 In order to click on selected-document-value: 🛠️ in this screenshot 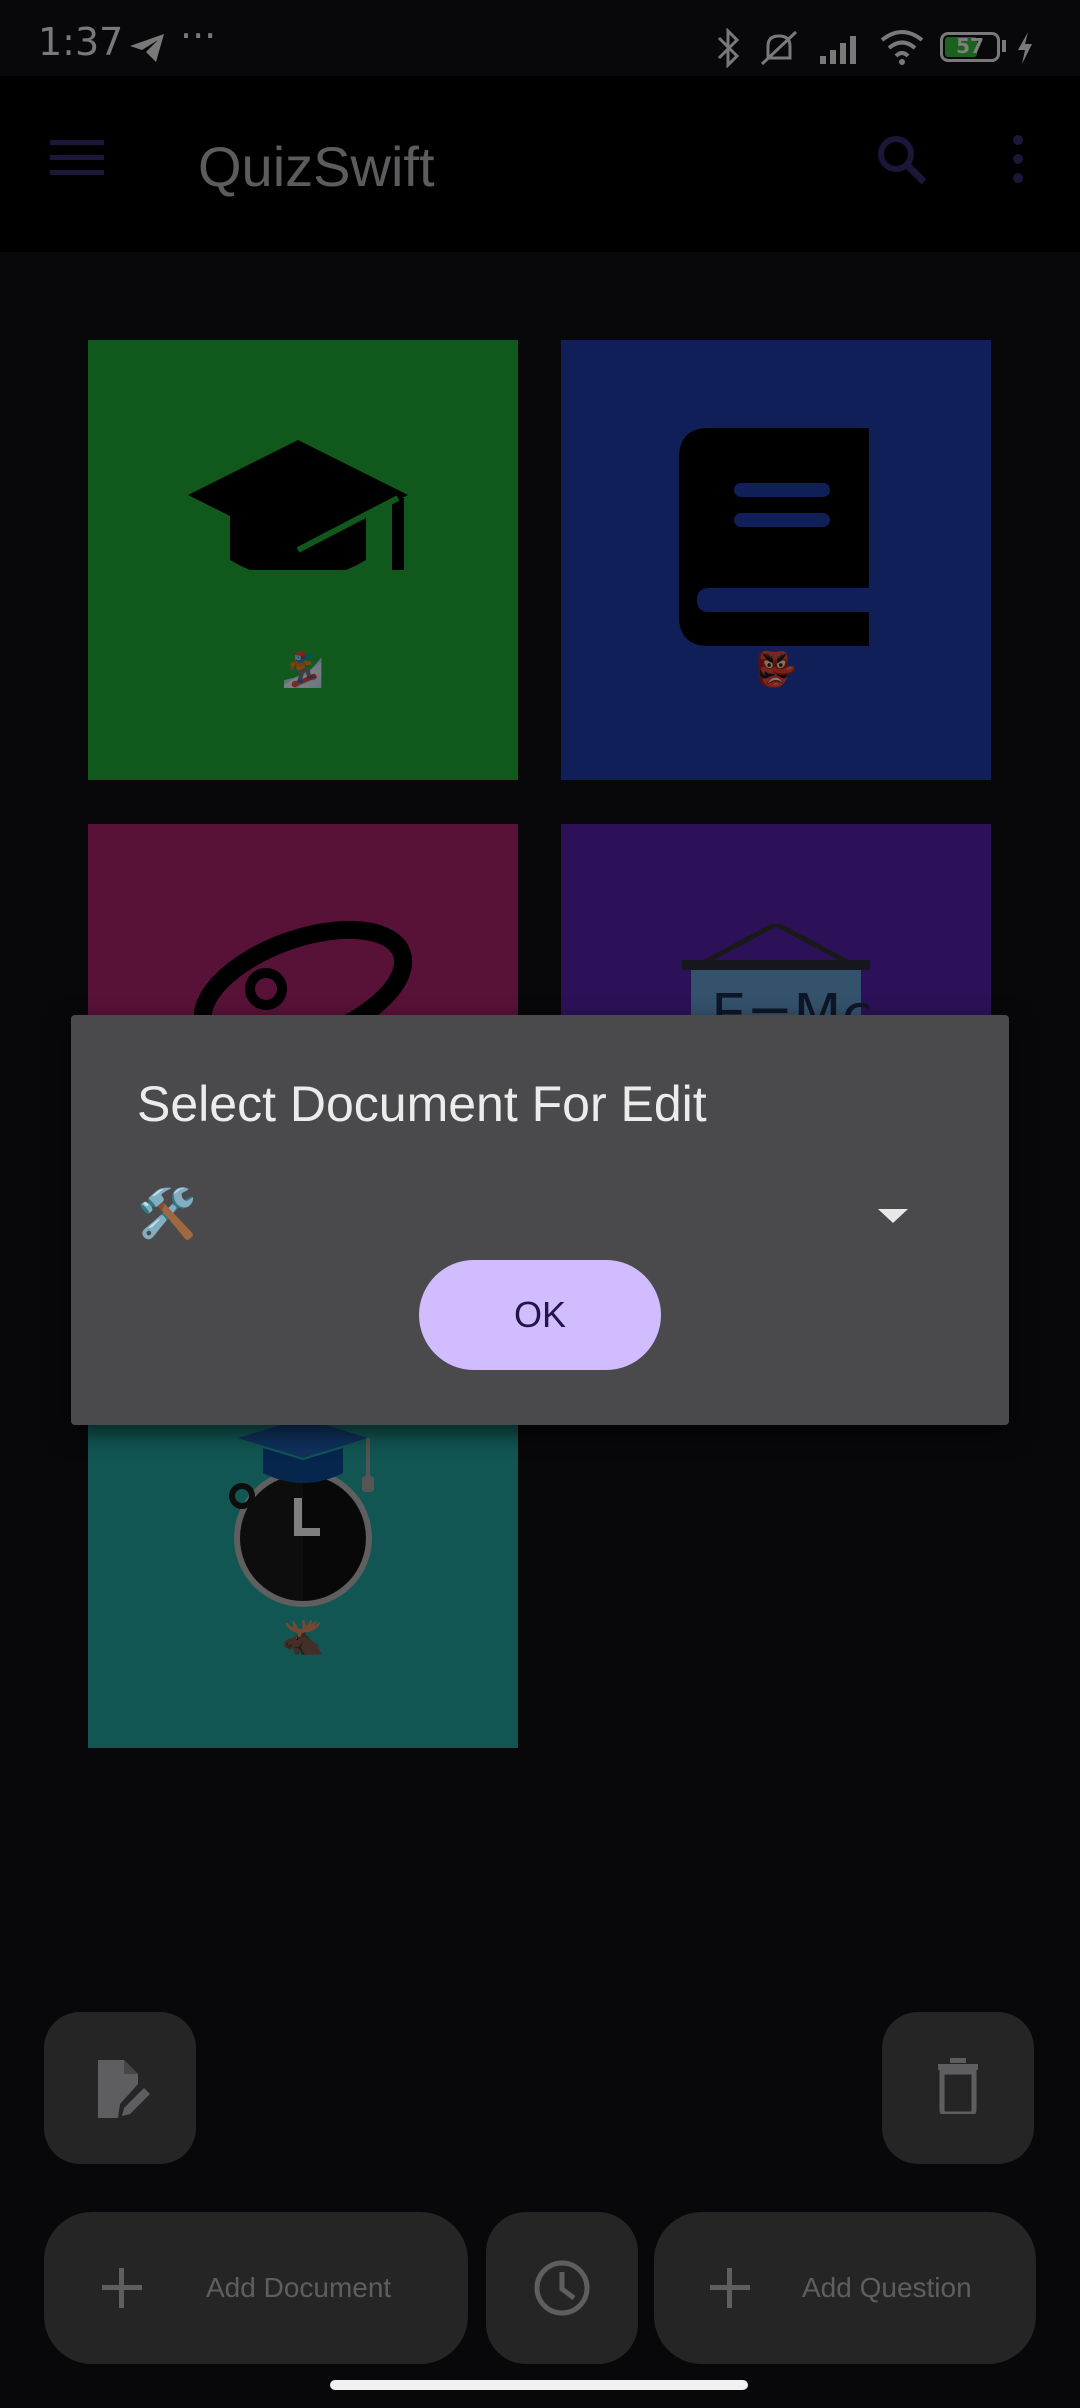, I will do `click(167, 1214)`.